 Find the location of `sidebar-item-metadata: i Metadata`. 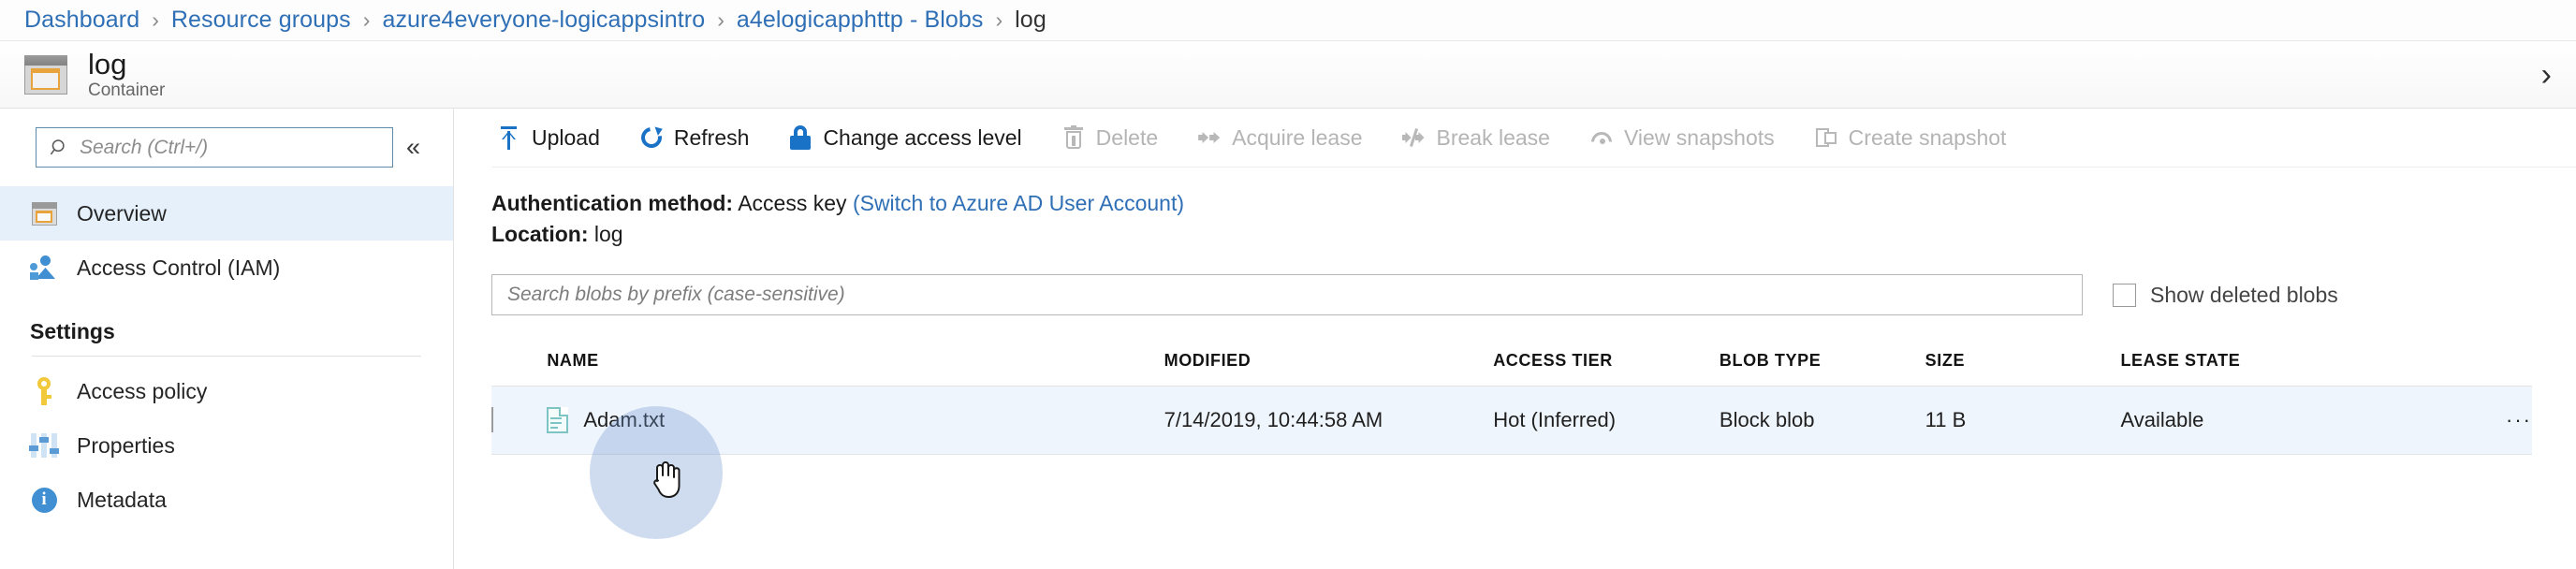

sidebar-item-metadata: i Metadata is located at coordinates (226, 500).